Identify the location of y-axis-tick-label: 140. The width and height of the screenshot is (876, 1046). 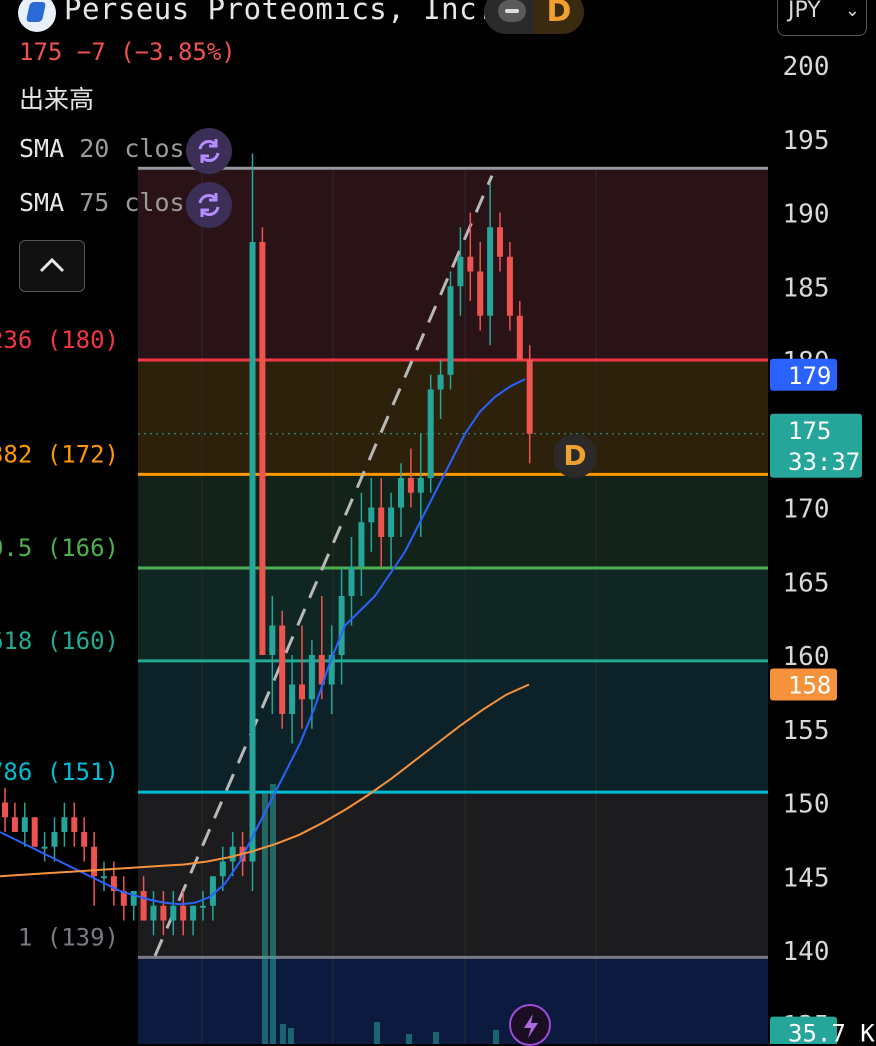
(806, 952).